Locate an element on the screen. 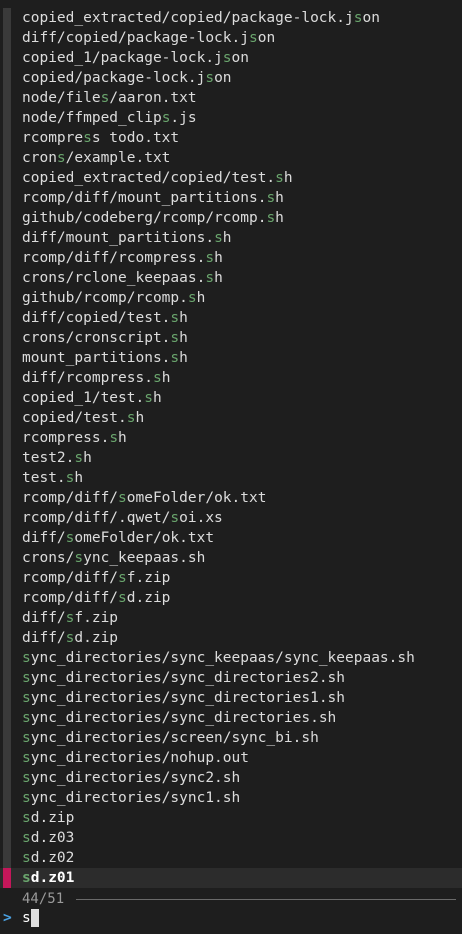 Image resolution: width=462 pixels, height=934 pixels. result-item: copied_1/package-lock.json is located at coordinates (231, 58).